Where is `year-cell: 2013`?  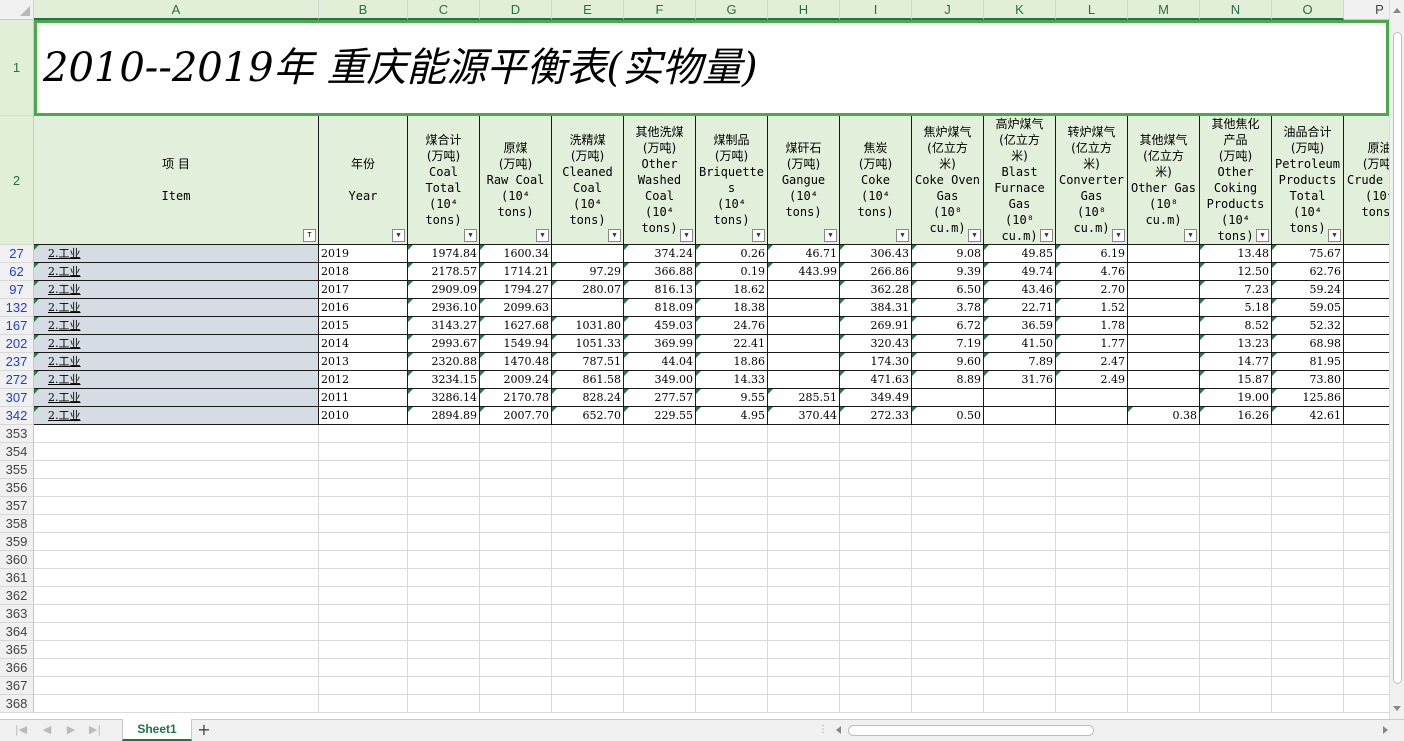
year-cell: 2013 is located at coordinates (363, 362).